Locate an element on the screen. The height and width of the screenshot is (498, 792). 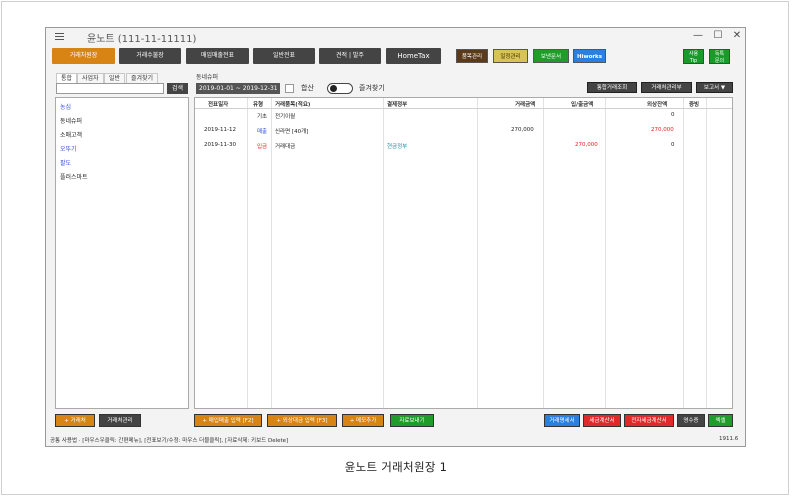
col-proof: 증빙 is located at coordinates (694, 104).